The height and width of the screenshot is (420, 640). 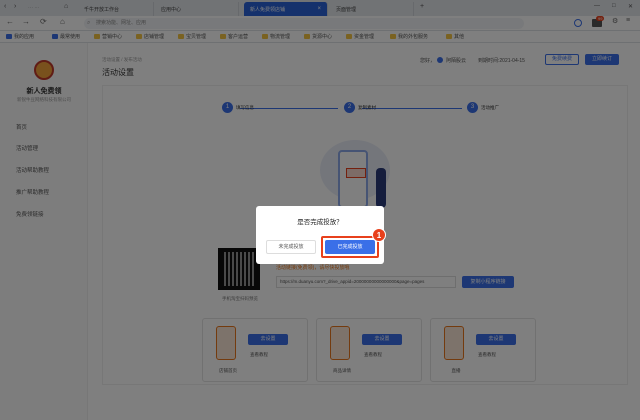 What do you see at coordinates (379, 235) in the screenshot?
I see `step-annotation-badge: 1` at bounding box center [379, 235].